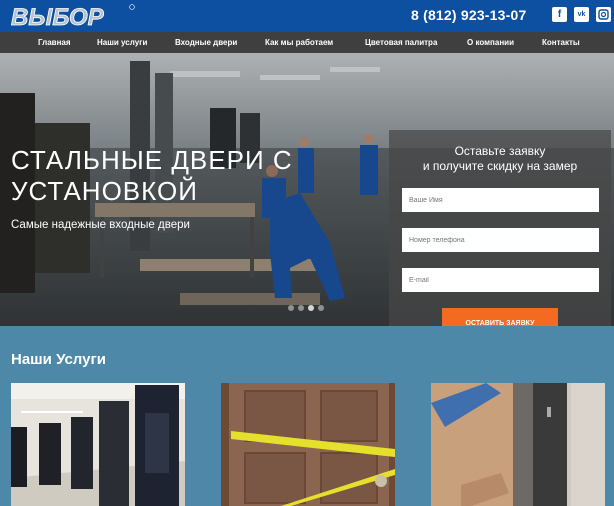 This screenshot has width=614, height=506. What do you see at coordinates (581, 14) in the screenshot?
I see `vk-icon: vk` at bounding box center [581, 14].